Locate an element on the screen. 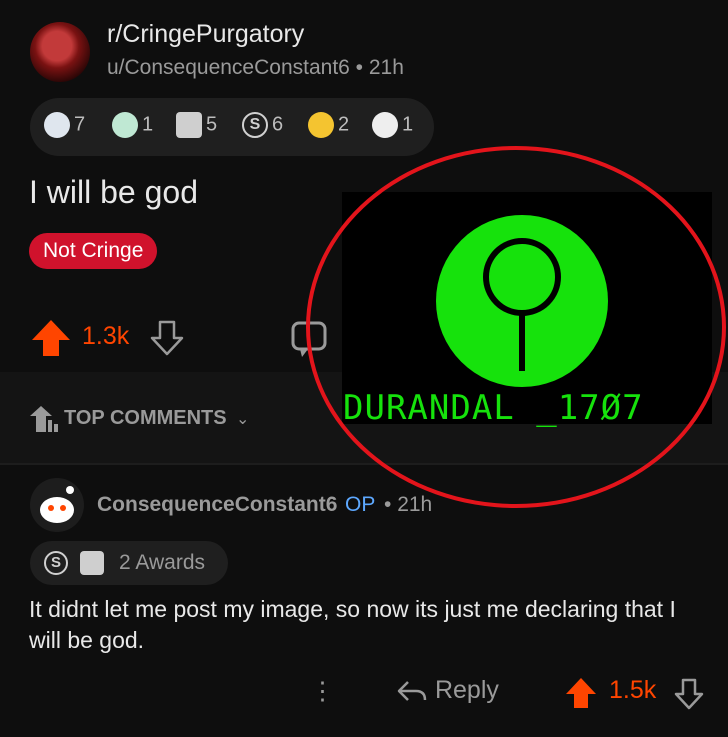 This screenshot has height=737, width=728. comment-downvote-button is located at coordinates (689, 696).